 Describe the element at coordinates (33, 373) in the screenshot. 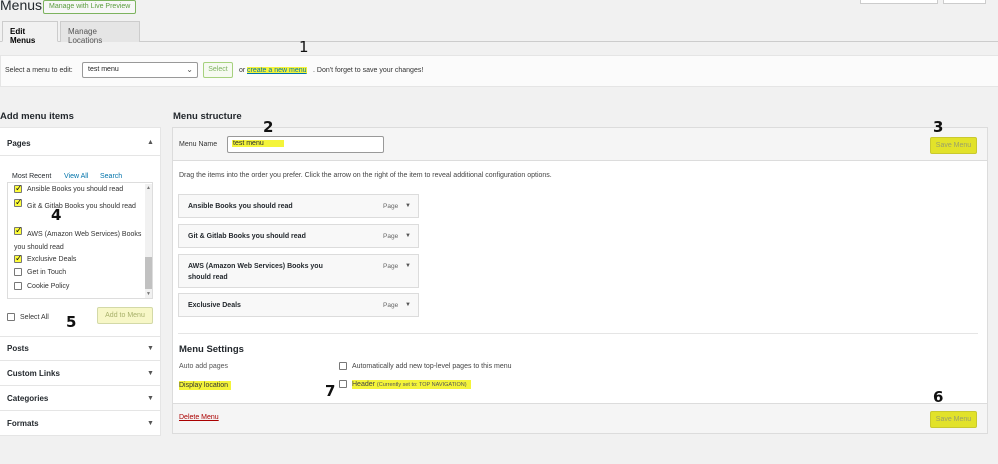

I see `accordion-custom-links: Custom Links` at that location.